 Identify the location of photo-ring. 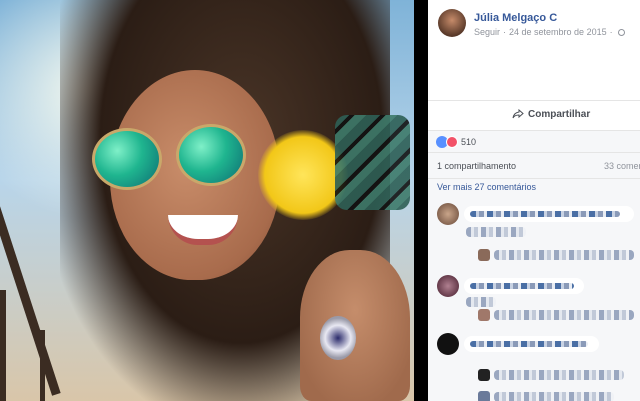
(338, 338).